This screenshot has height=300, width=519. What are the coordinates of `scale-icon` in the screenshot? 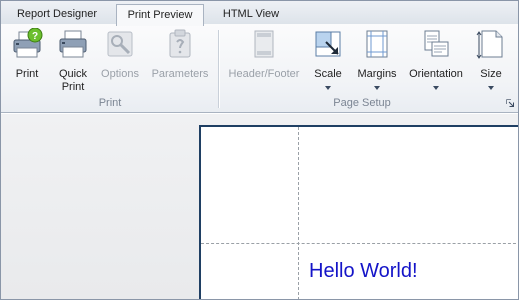 It's located at (328, 44).